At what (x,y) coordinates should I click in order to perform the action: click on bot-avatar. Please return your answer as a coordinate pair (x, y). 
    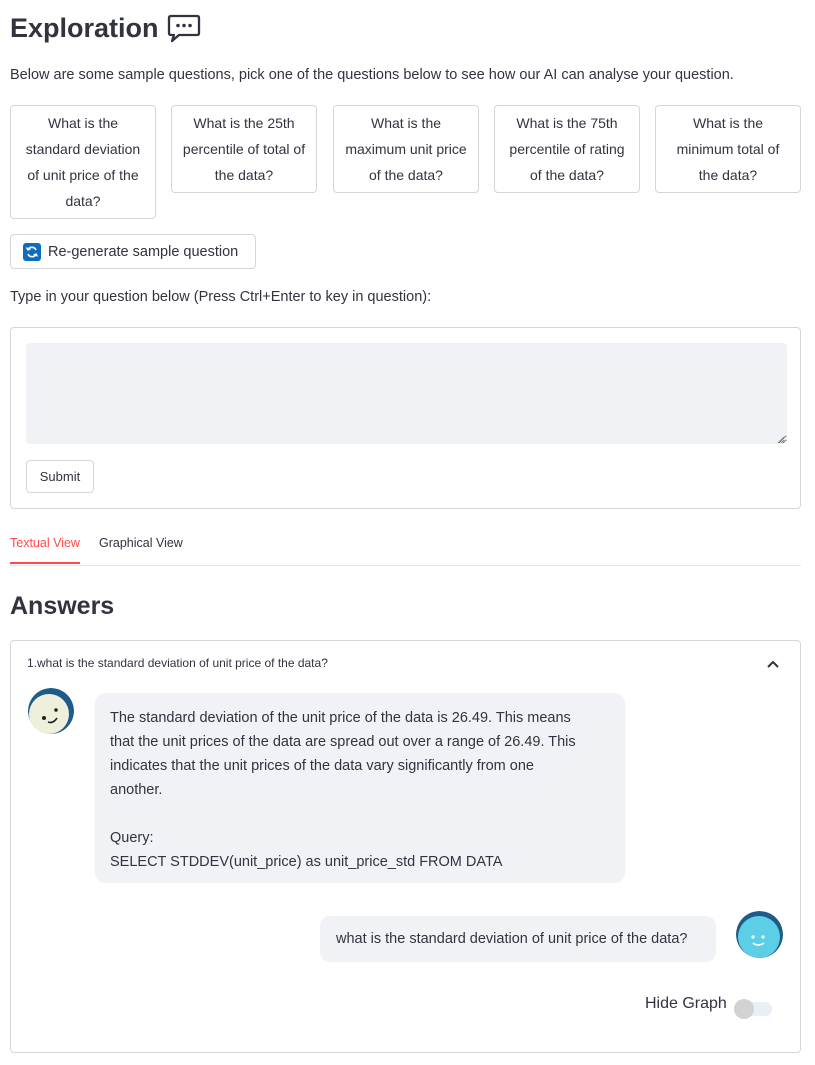
    Looking at the image, I should click on (51, 711).